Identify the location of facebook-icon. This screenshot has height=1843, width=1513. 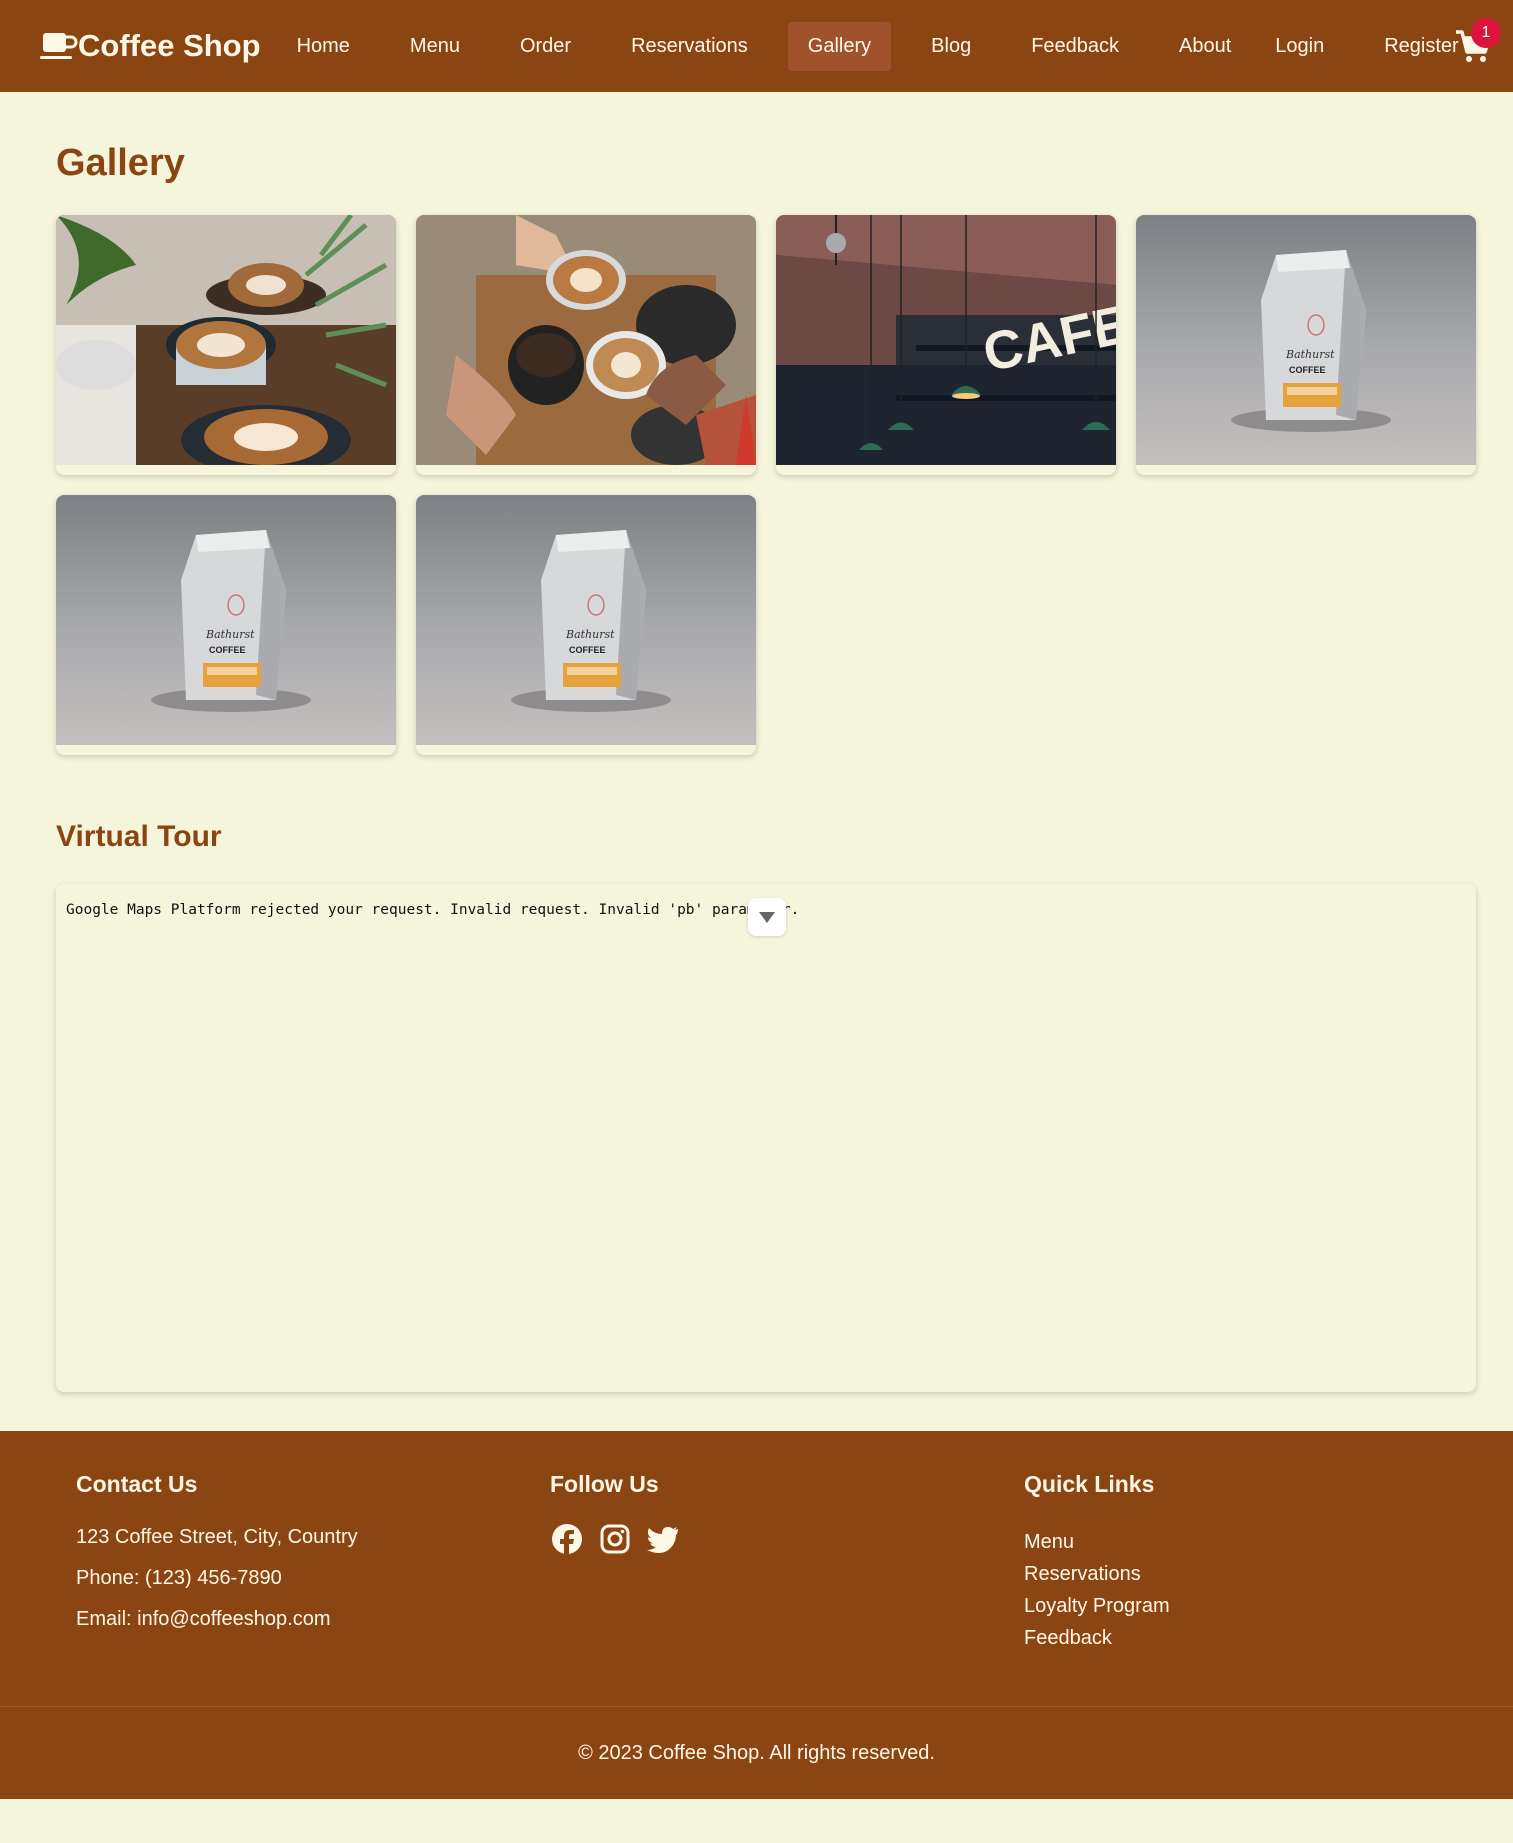
(567, 1539).